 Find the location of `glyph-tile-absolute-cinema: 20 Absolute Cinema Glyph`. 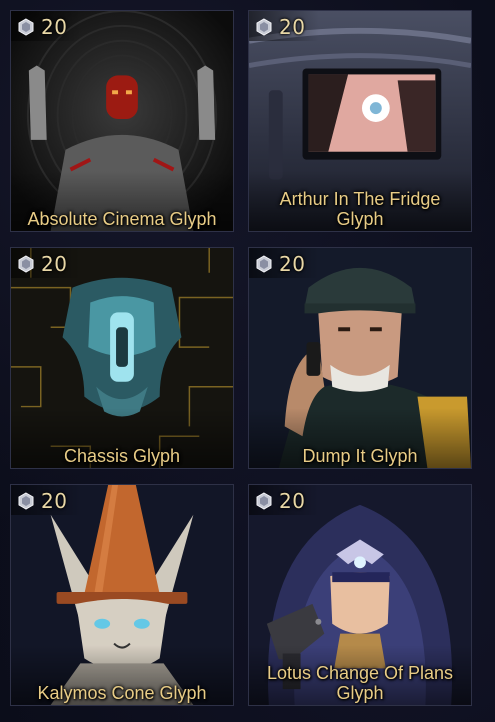

glyph-tile-absolute-cinema: 20 Absolute Cinema Glyph is located at coordinates (122, 121).